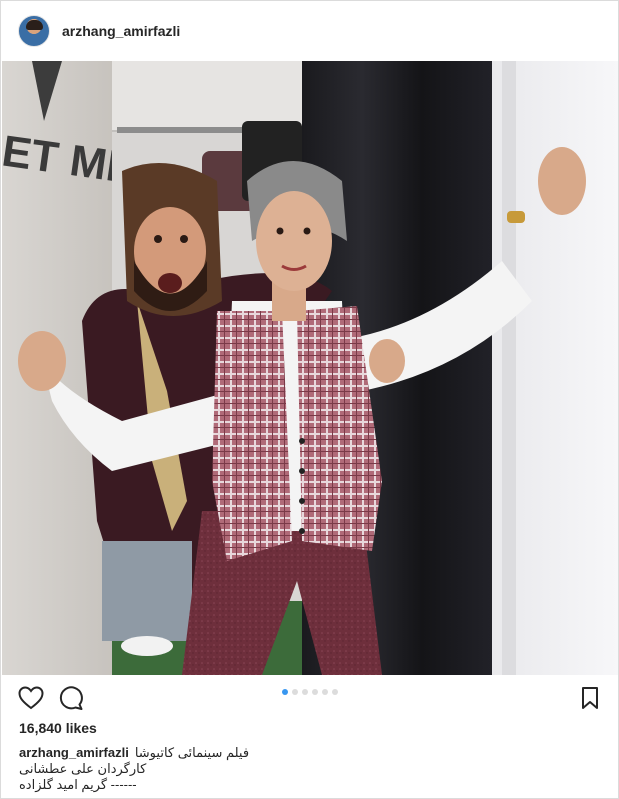  What do you see at coordinates (58, 728) in the screenshot?
I see `like-count: 16,840 likes` at bounding box center [58, 728].